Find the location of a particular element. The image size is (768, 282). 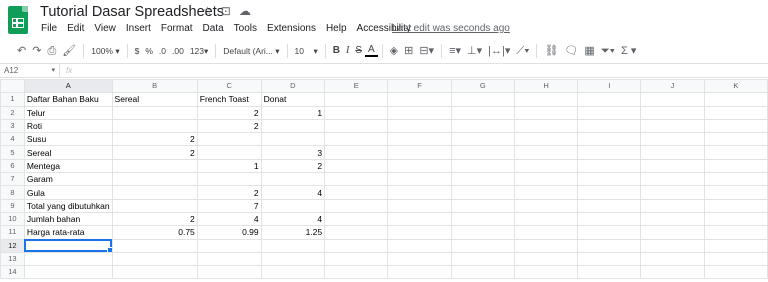

cell-c4 is located at coordinates (229, 139).